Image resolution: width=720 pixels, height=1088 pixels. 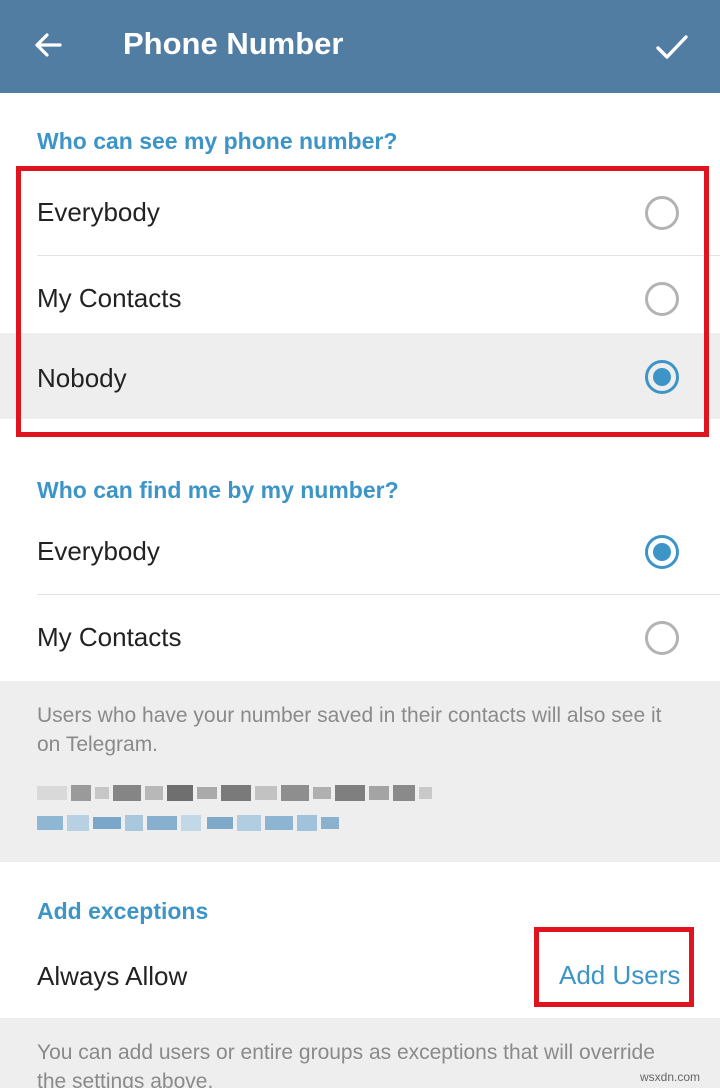 I want to click on radio-button-selected, so click(x=662, y=552).